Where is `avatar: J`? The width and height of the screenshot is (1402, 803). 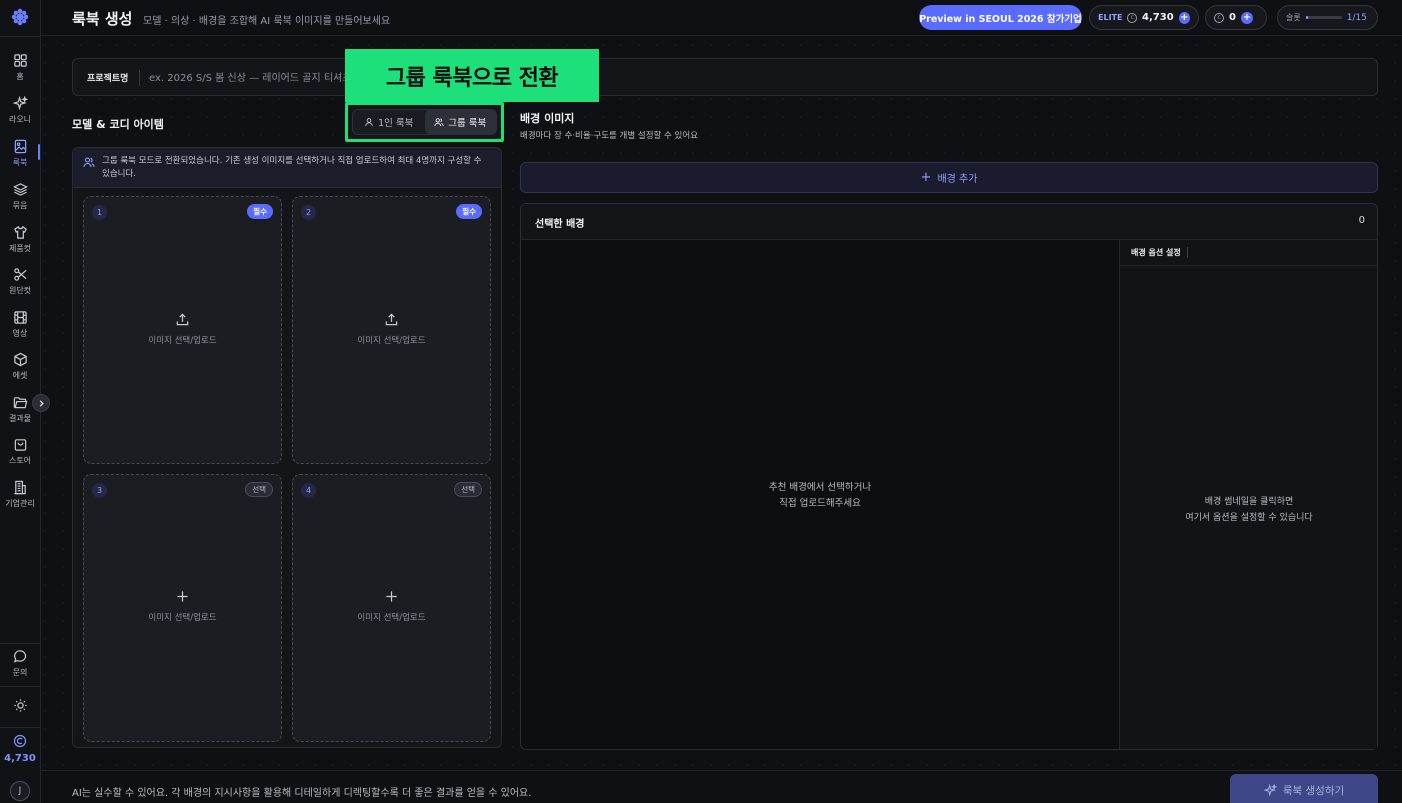 avatar: J is located at coordinates (20, 791).